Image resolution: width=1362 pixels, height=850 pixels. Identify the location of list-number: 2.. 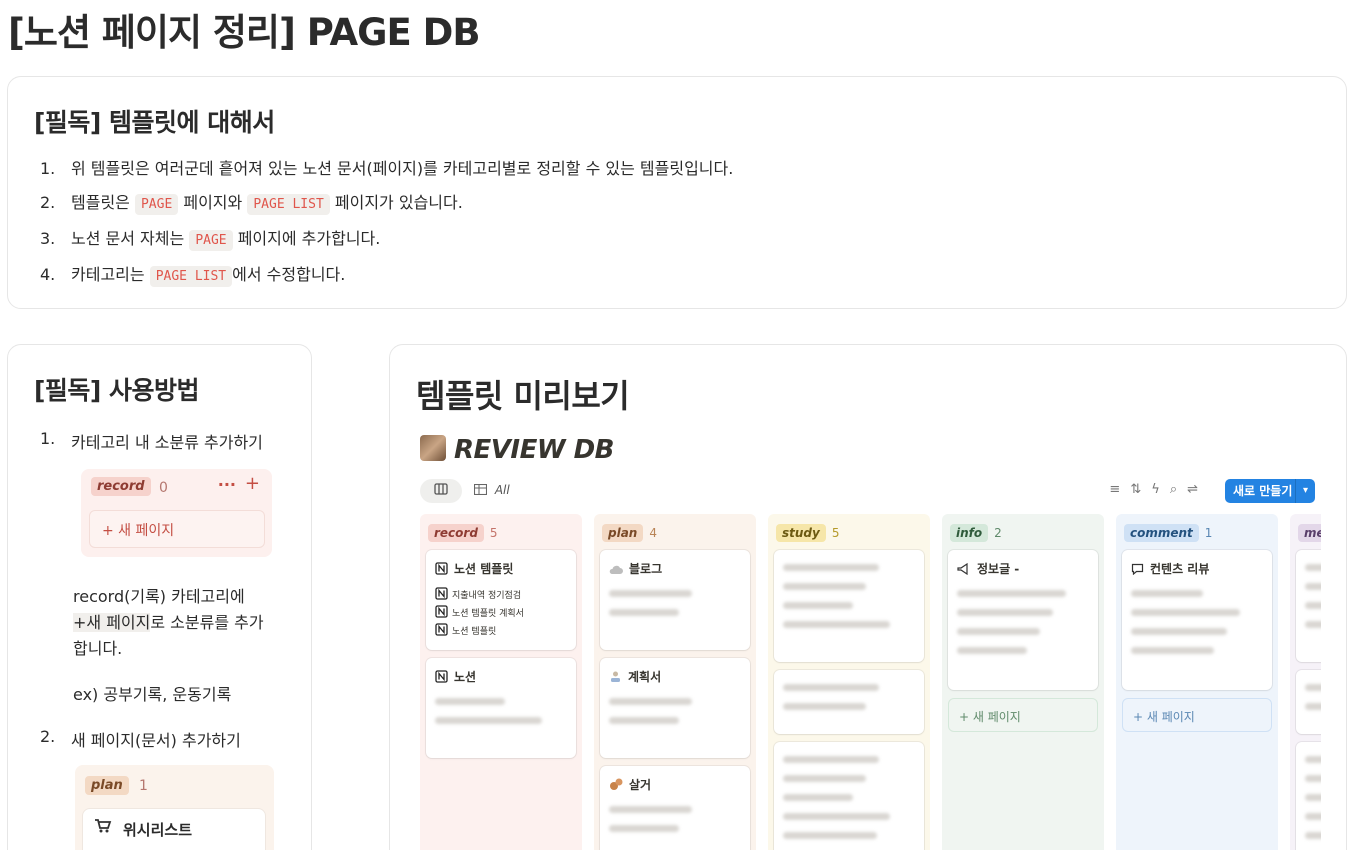
(48, 736).